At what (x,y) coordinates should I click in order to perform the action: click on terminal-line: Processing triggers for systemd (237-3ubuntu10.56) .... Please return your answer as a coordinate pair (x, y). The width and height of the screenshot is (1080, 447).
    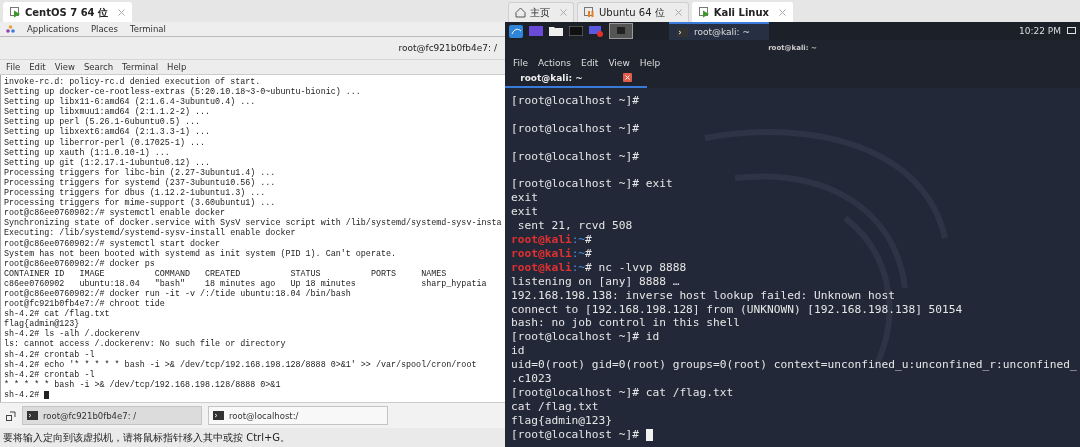
    Looking at the image, I should click on (140, 182).